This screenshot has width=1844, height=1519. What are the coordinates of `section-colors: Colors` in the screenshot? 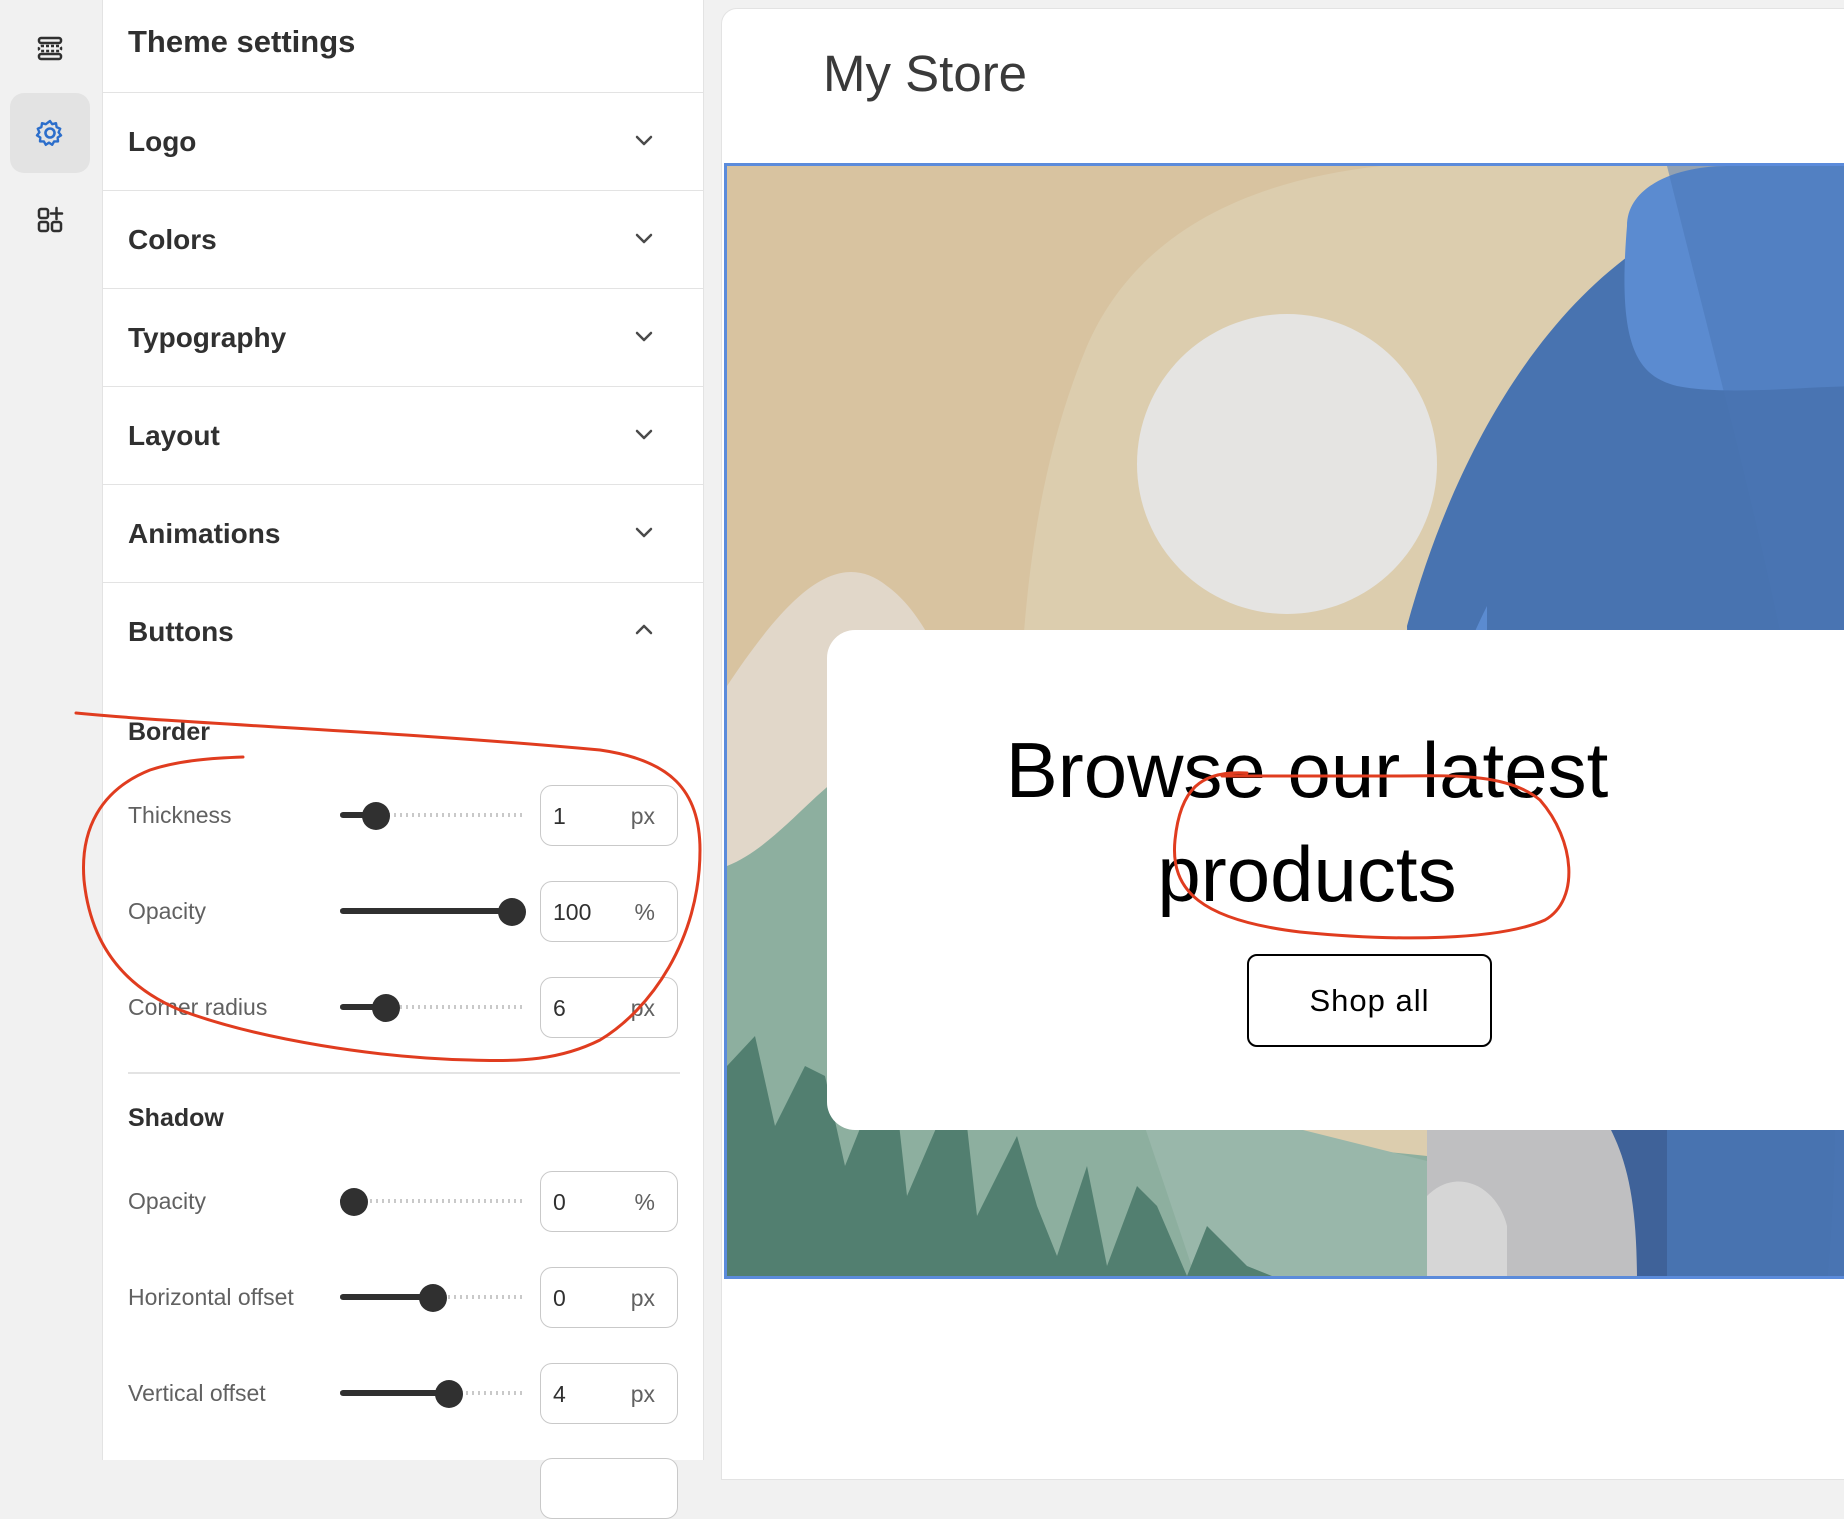 It's located at (403, 239).